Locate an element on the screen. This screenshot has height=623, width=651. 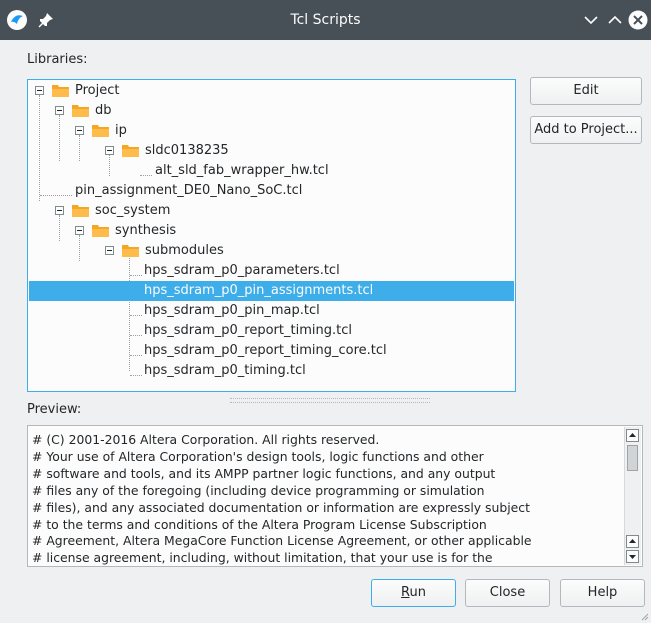
tree-item-label: submodules is located at coordinates (184, 250).